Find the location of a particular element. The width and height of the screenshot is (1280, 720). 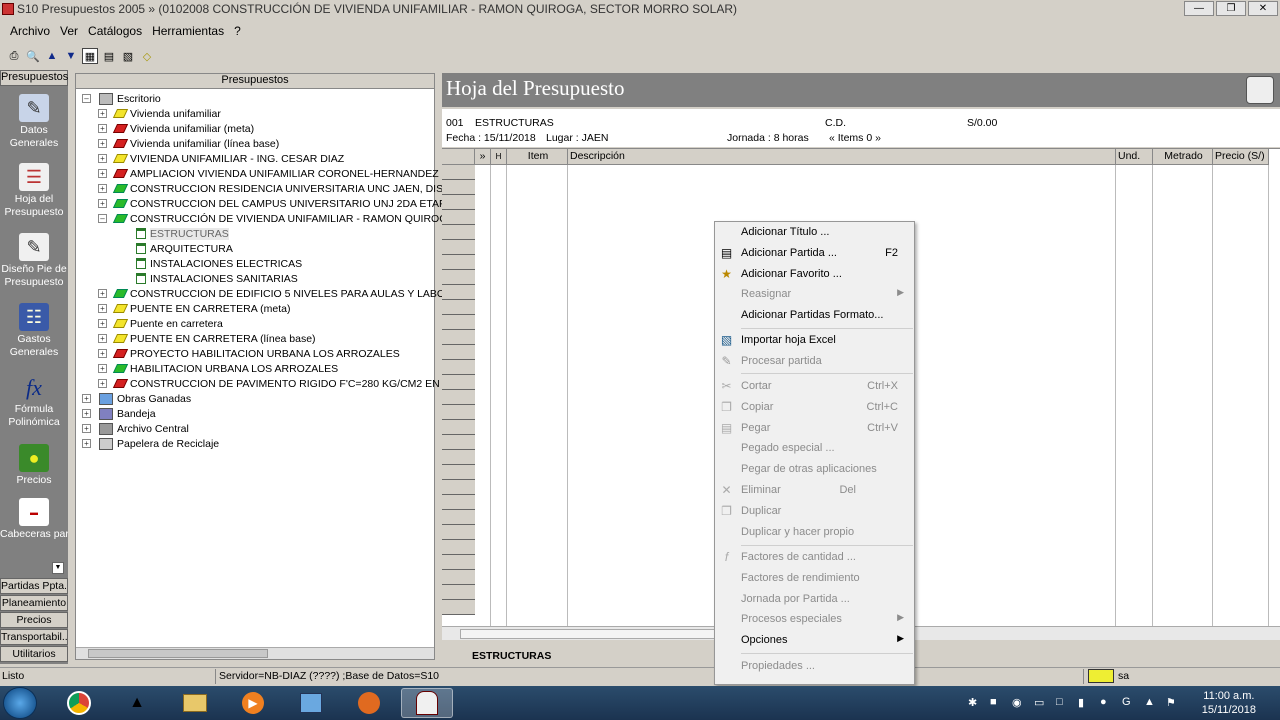

col-und: Und. is located at coordinates (1134, 157).